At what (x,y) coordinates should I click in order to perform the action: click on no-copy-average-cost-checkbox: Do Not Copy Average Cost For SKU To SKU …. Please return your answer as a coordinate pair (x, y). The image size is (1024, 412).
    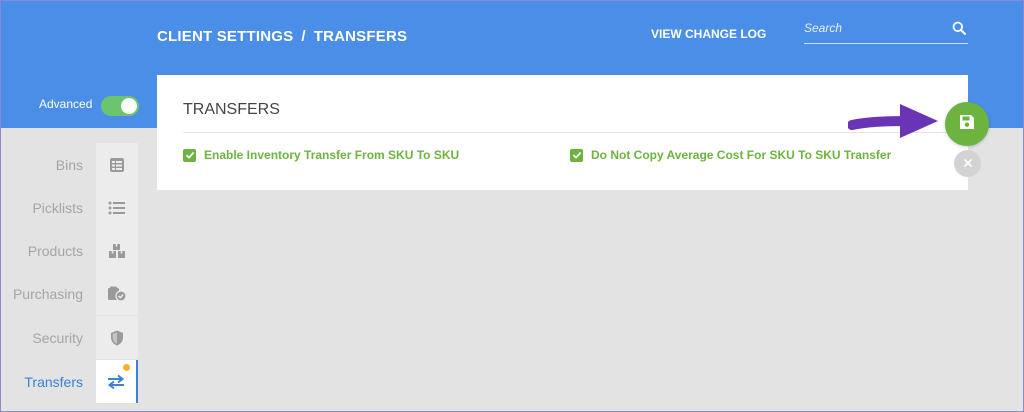
    Looking at the image, I should click on (730, 155).